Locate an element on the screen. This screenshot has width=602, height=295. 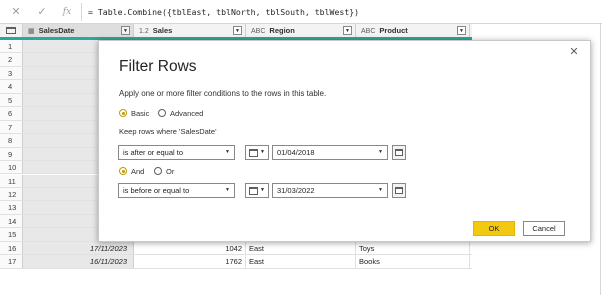
row-number: 14 is located at coordinates (11, 221).